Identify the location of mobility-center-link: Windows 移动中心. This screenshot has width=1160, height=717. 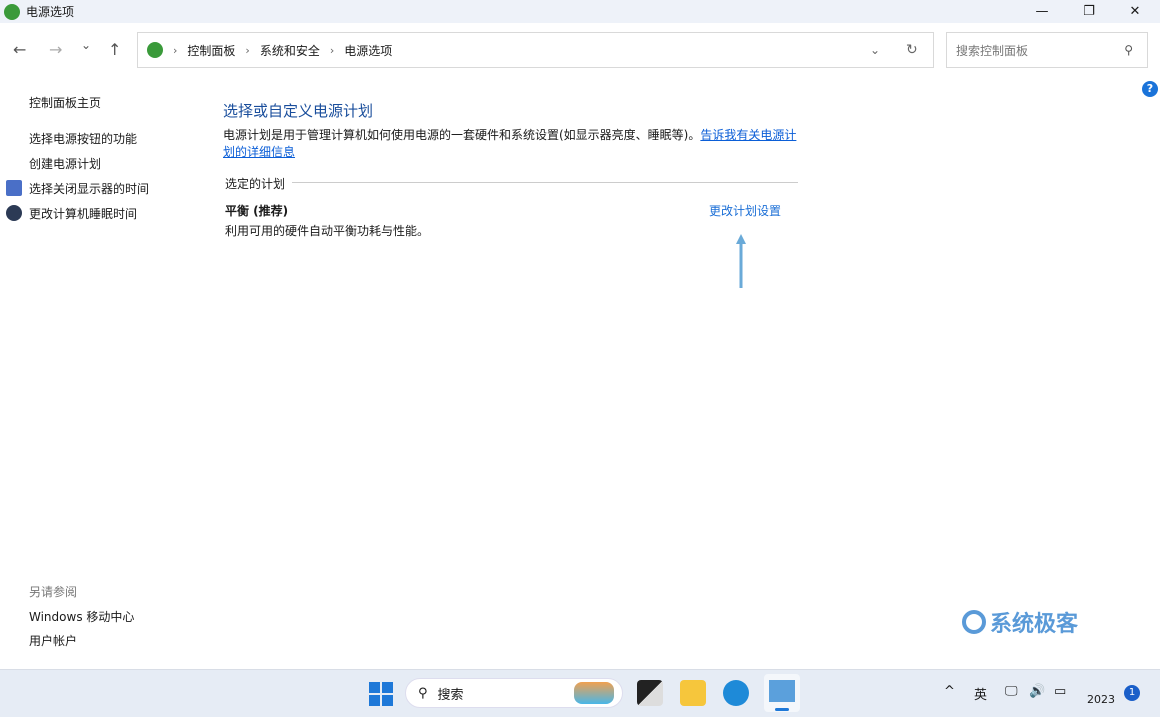
(81, 616).